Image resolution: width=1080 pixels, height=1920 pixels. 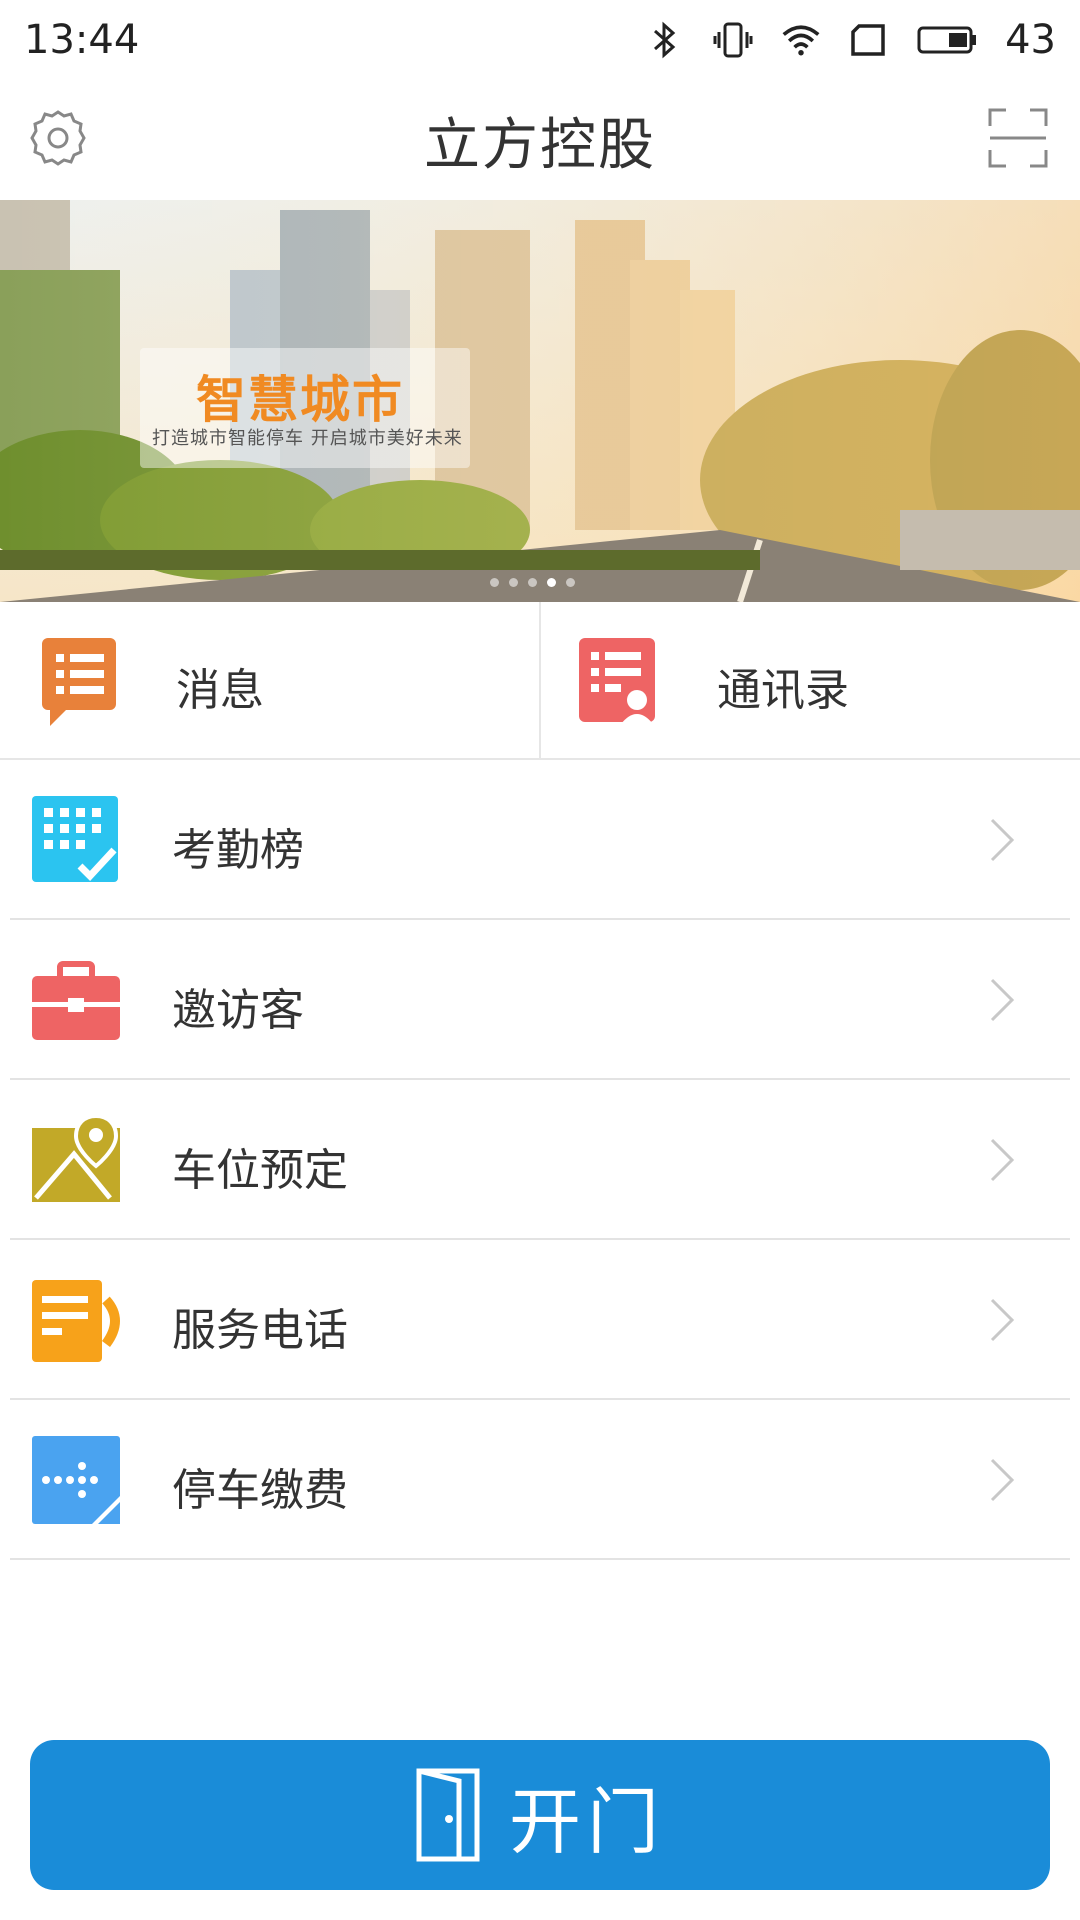 I want to click on menu-item-parking-payment: 停车缴费, so click(x=540, y=1480).